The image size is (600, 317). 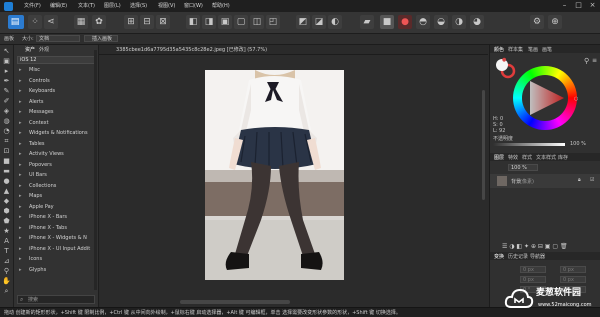 What do you see at coordinates (303, 22) in the screenshot?
I see `boolean-add-button: ◩` at bounding box center [303, 22].